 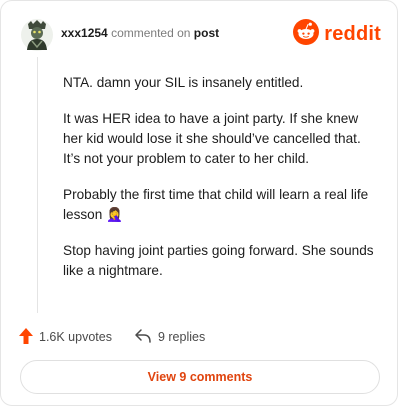 What do you see at coordinates (181, 337) in the screenshot?
I see `reply-count: 9 replies` at bounding box center [181, 337].